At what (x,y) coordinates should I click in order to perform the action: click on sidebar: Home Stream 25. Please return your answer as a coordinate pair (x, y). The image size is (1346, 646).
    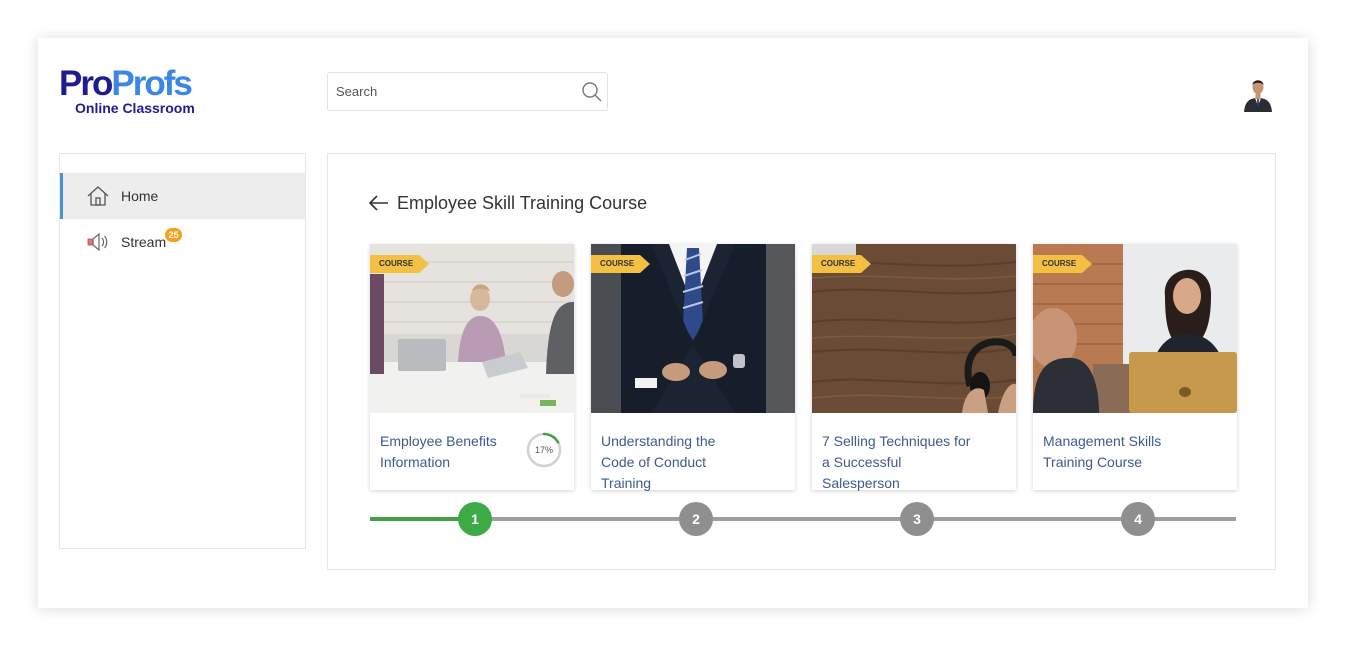
    Looking at the image, I should click on (182, 351).